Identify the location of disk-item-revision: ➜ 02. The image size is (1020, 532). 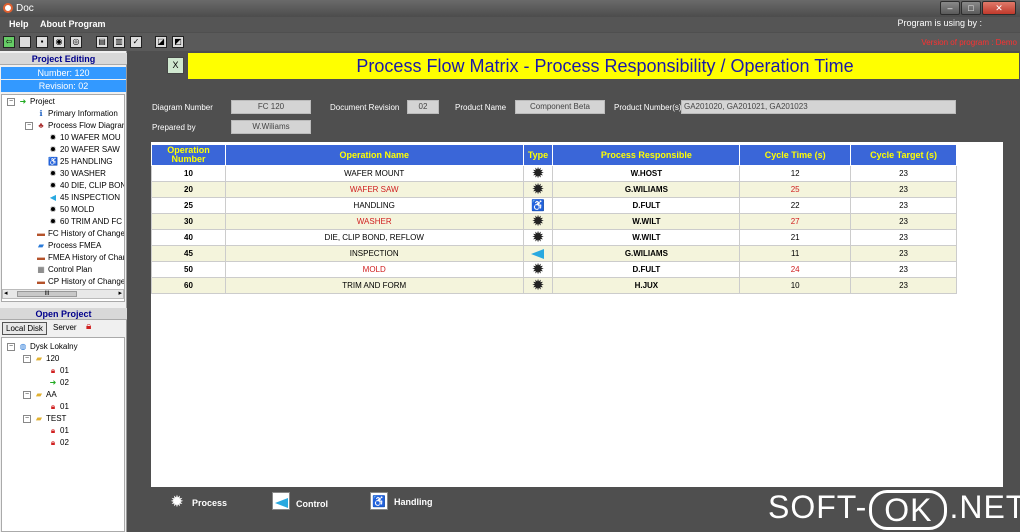
(58, 383).